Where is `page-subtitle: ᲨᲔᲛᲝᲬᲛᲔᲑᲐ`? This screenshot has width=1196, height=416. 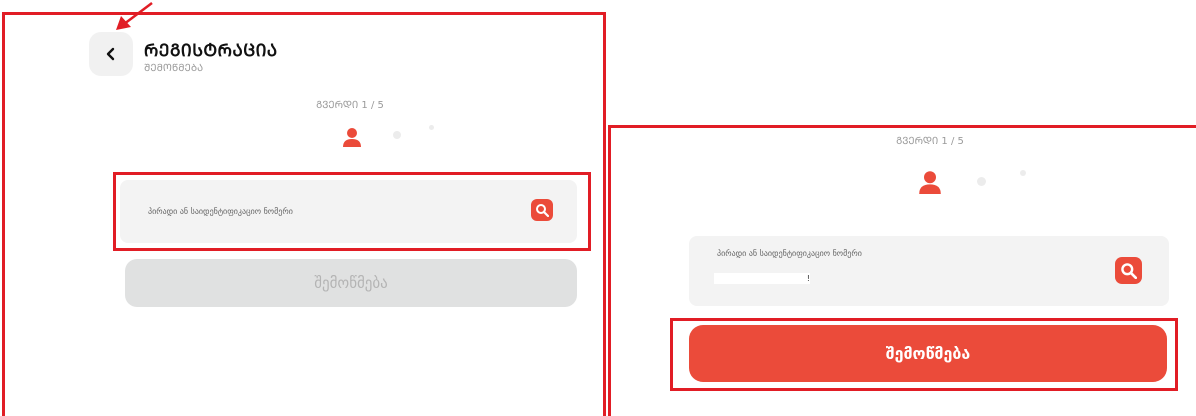 page-subtitle: ᲨᲔᲛᲝᲬᲛᲔᲑᲐ is located at coordinates (174, 68).